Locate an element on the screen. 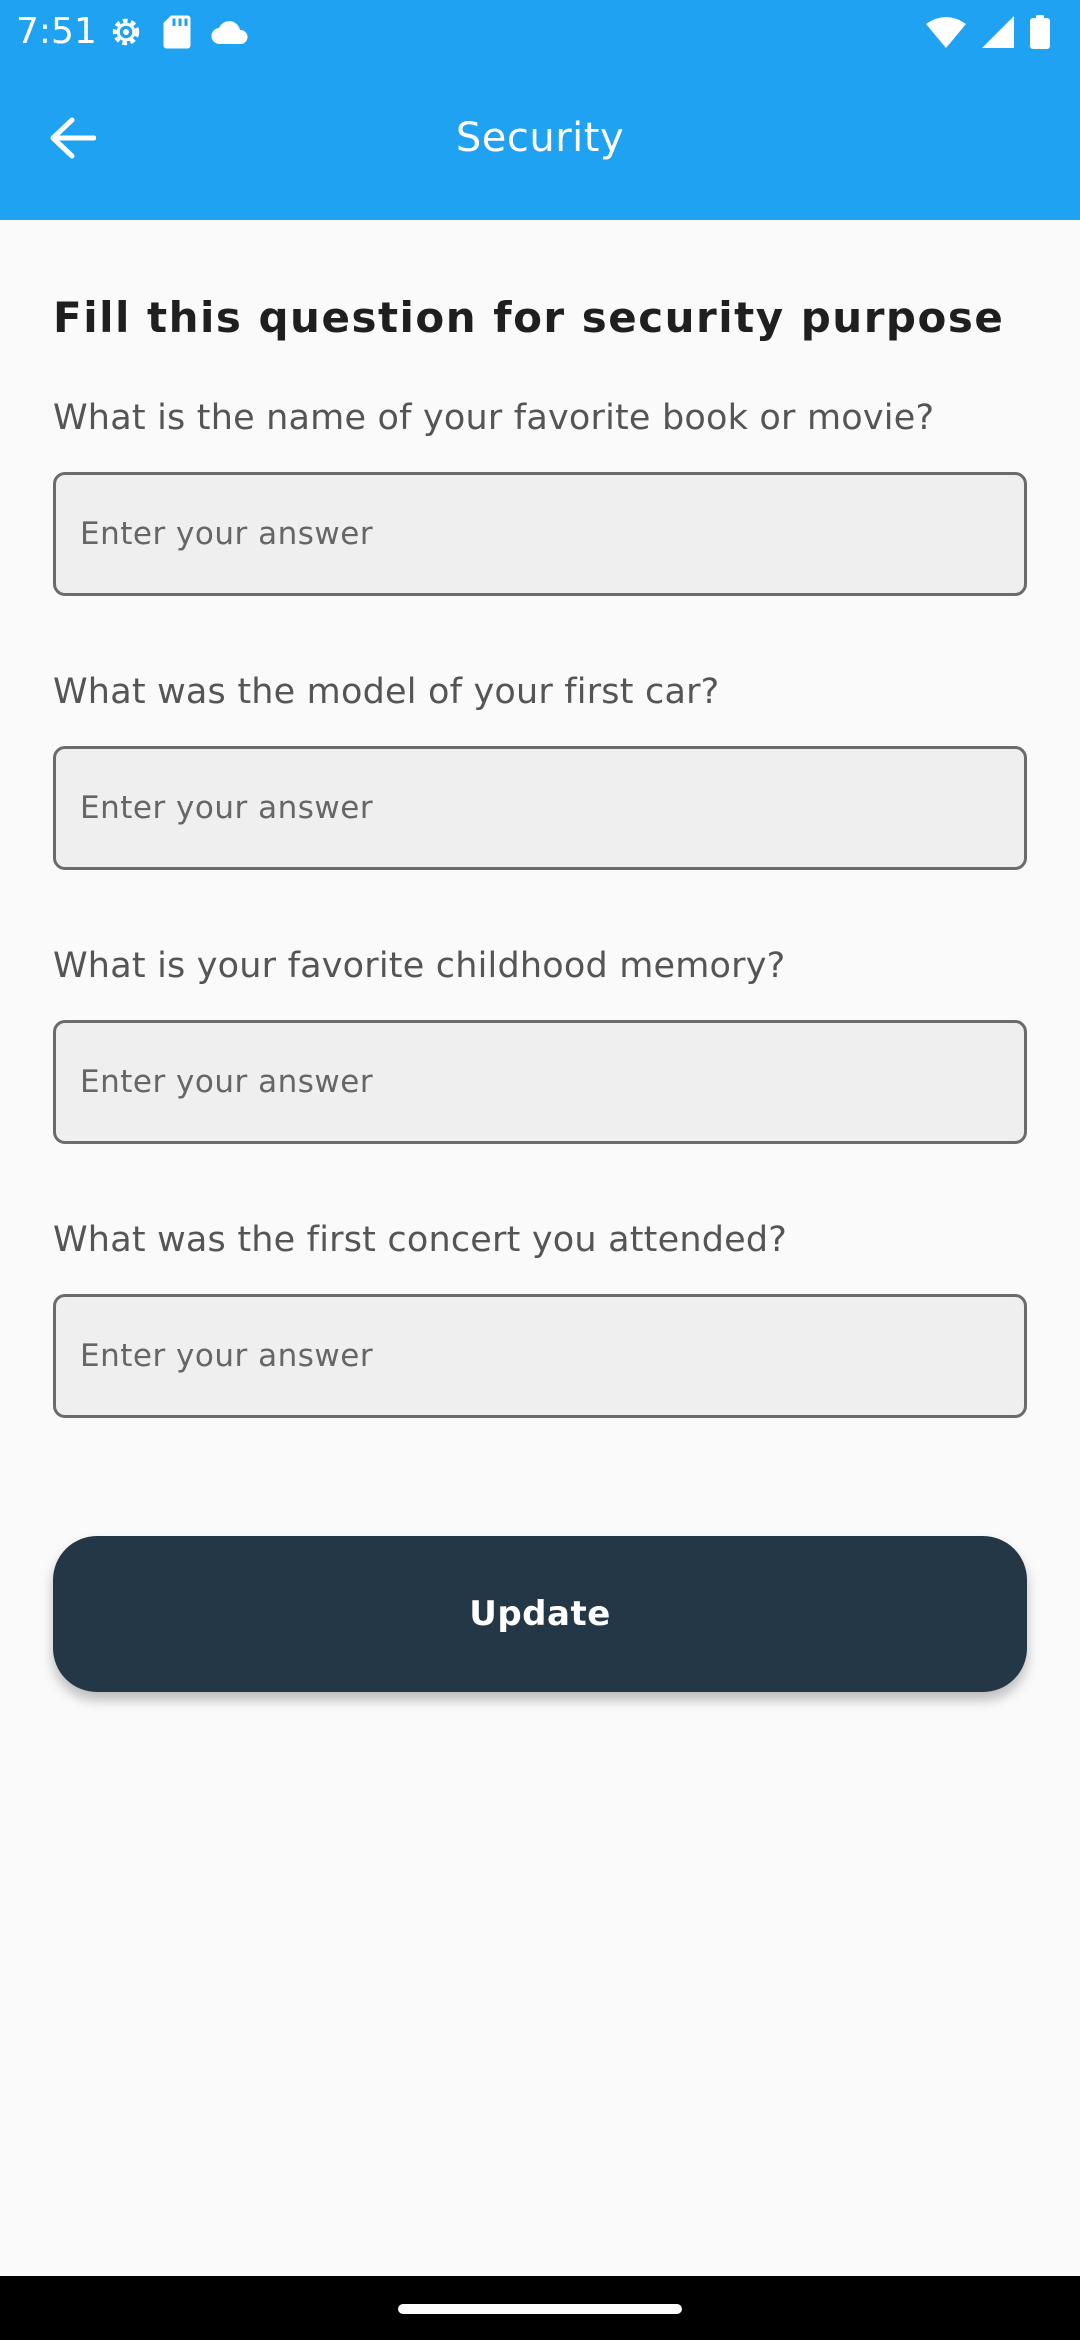 This screenshot has width=1080, height=2340. page-title: Security is located at coordinates (540, 138).